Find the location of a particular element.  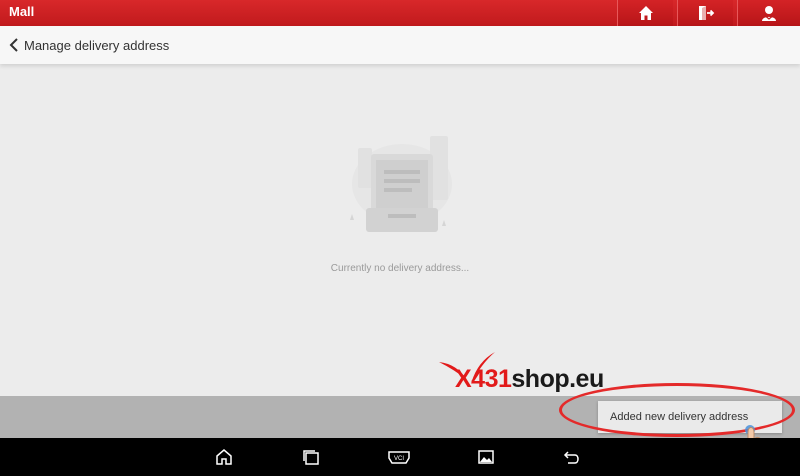

exit-icon is located at coordinates (706, 13).